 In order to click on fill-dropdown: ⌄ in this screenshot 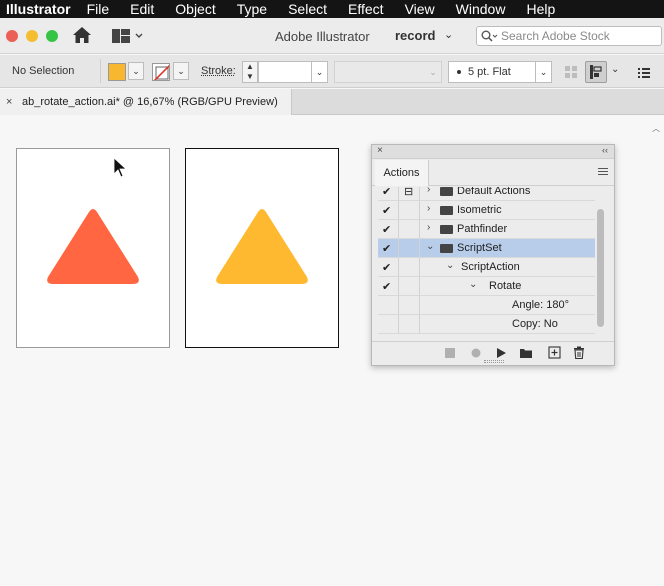, I will do `click(136, 71)`.